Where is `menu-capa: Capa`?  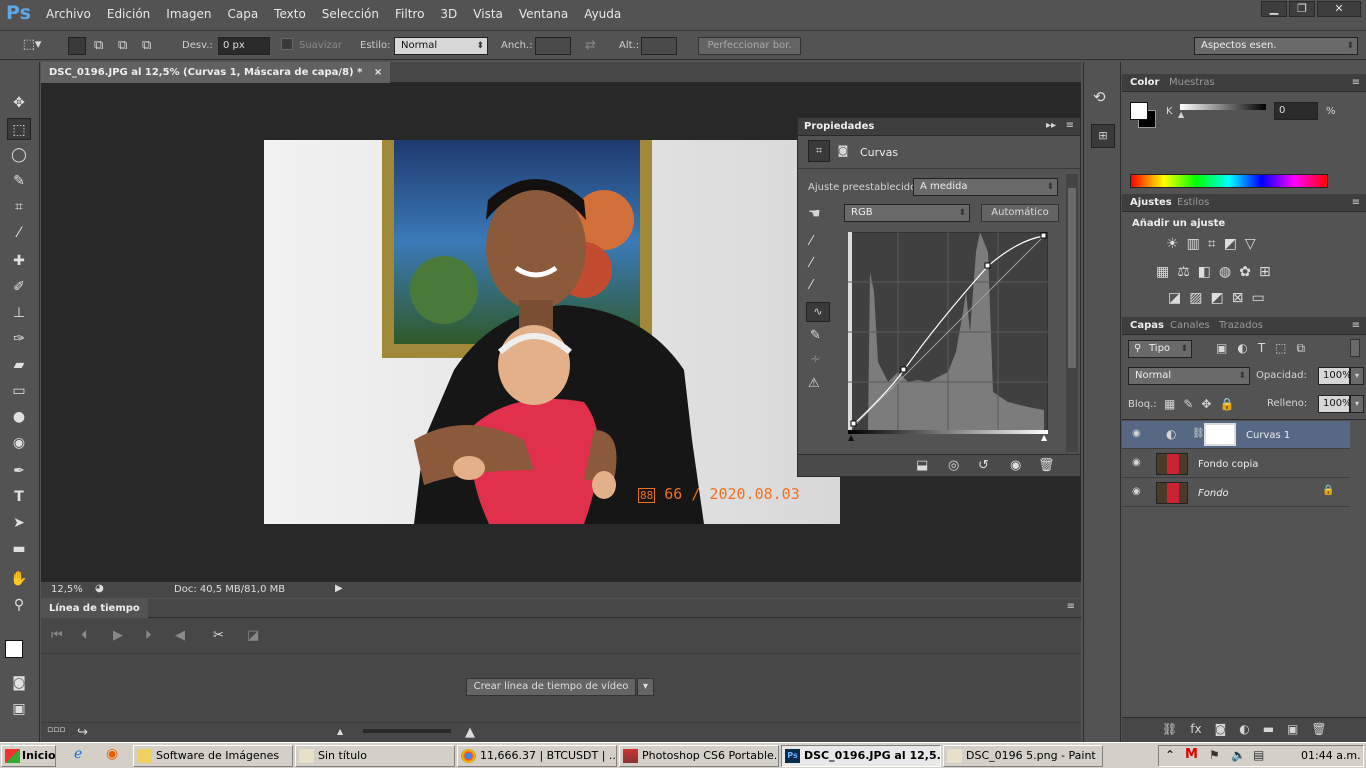
menu-capa: Capa is located at coordinates (242, 14).